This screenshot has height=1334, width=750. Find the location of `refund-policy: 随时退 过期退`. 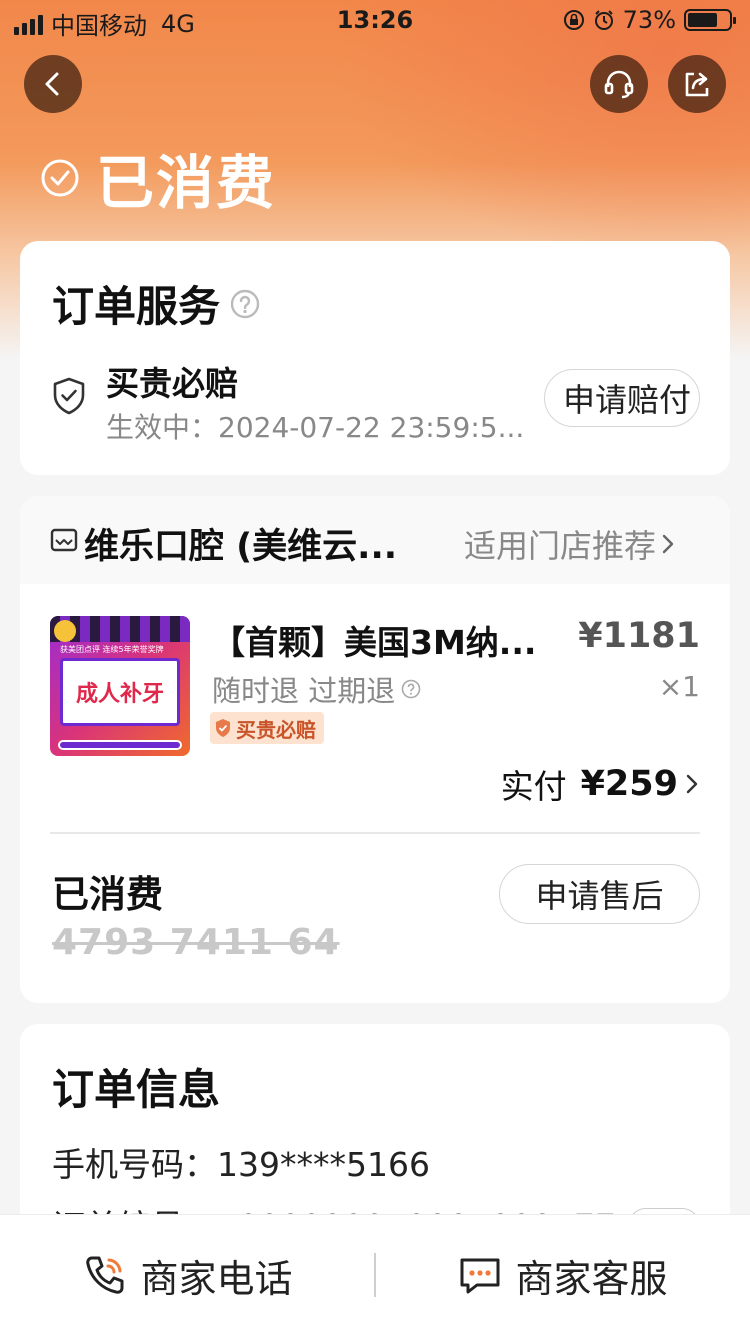

refund-policy: 随时退 过期退 is located at coordinates (316, 689).